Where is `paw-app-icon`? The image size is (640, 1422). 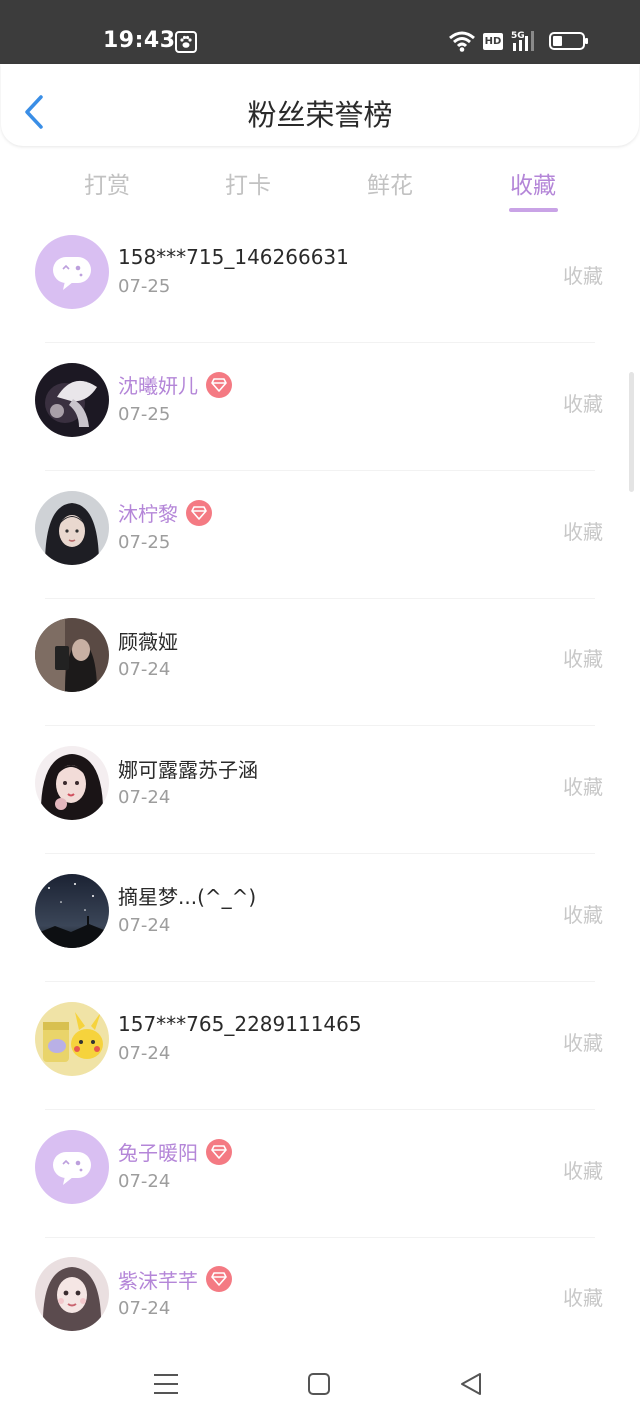
paw-app-icon is located at coordinates (186, 42).